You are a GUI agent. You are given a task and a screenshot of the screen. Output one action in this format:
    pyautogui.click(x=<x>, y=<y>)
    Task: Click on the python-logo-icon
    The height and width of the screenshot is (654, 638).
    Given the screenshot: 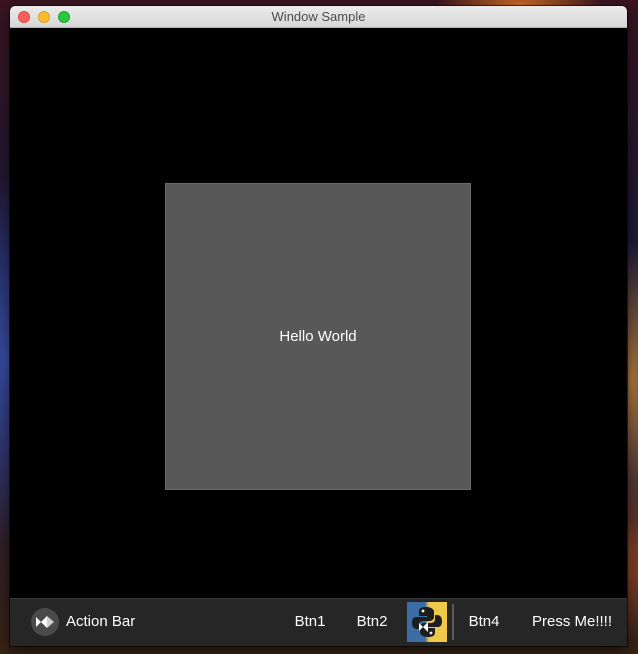 What is the action you would take?
    pyautogui.click(x=427, y=622)
    